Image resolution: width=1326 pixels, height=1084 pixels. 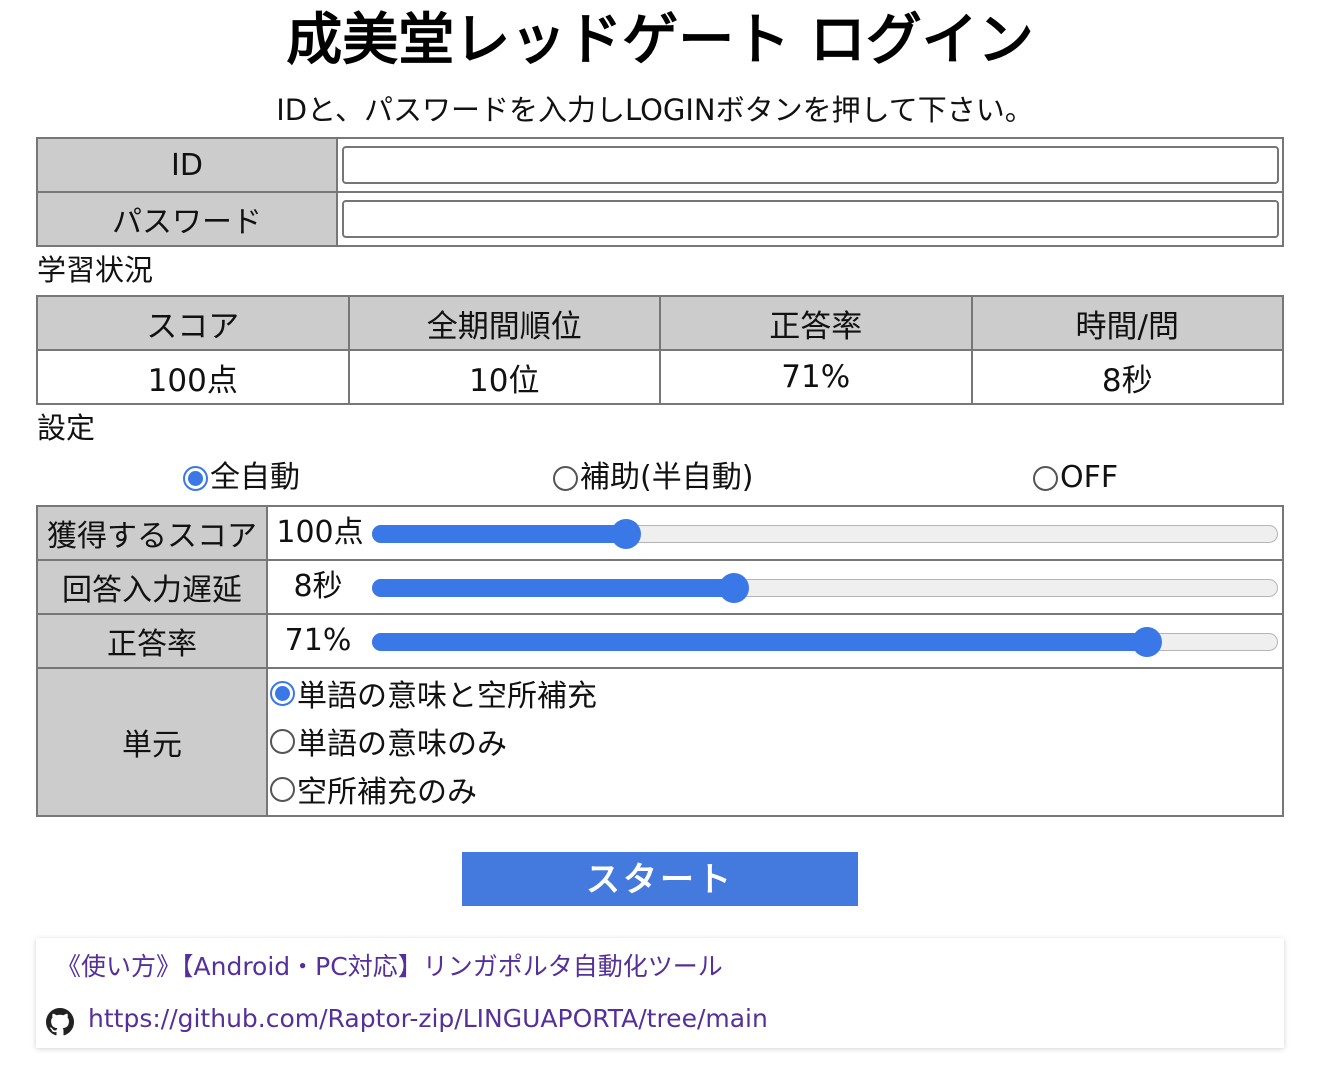 I want to click on password-row: パスワード, so click(x=660, y=219).